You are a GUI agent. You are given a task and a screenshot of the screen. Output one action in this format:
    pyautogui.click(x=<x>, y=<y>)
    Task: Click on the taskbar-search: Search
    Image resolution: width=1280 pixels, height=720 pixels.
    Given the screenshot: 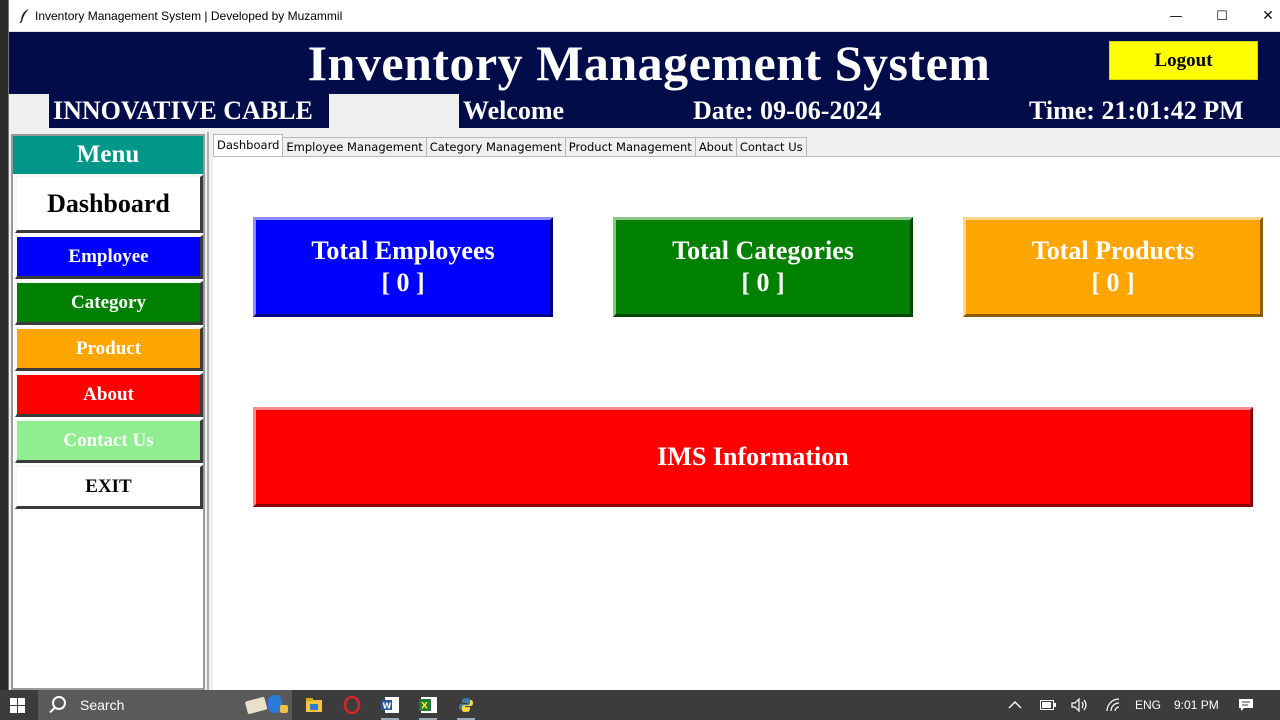 What is the action you would take?
    pyautogui.click(x=165, y=705)
    